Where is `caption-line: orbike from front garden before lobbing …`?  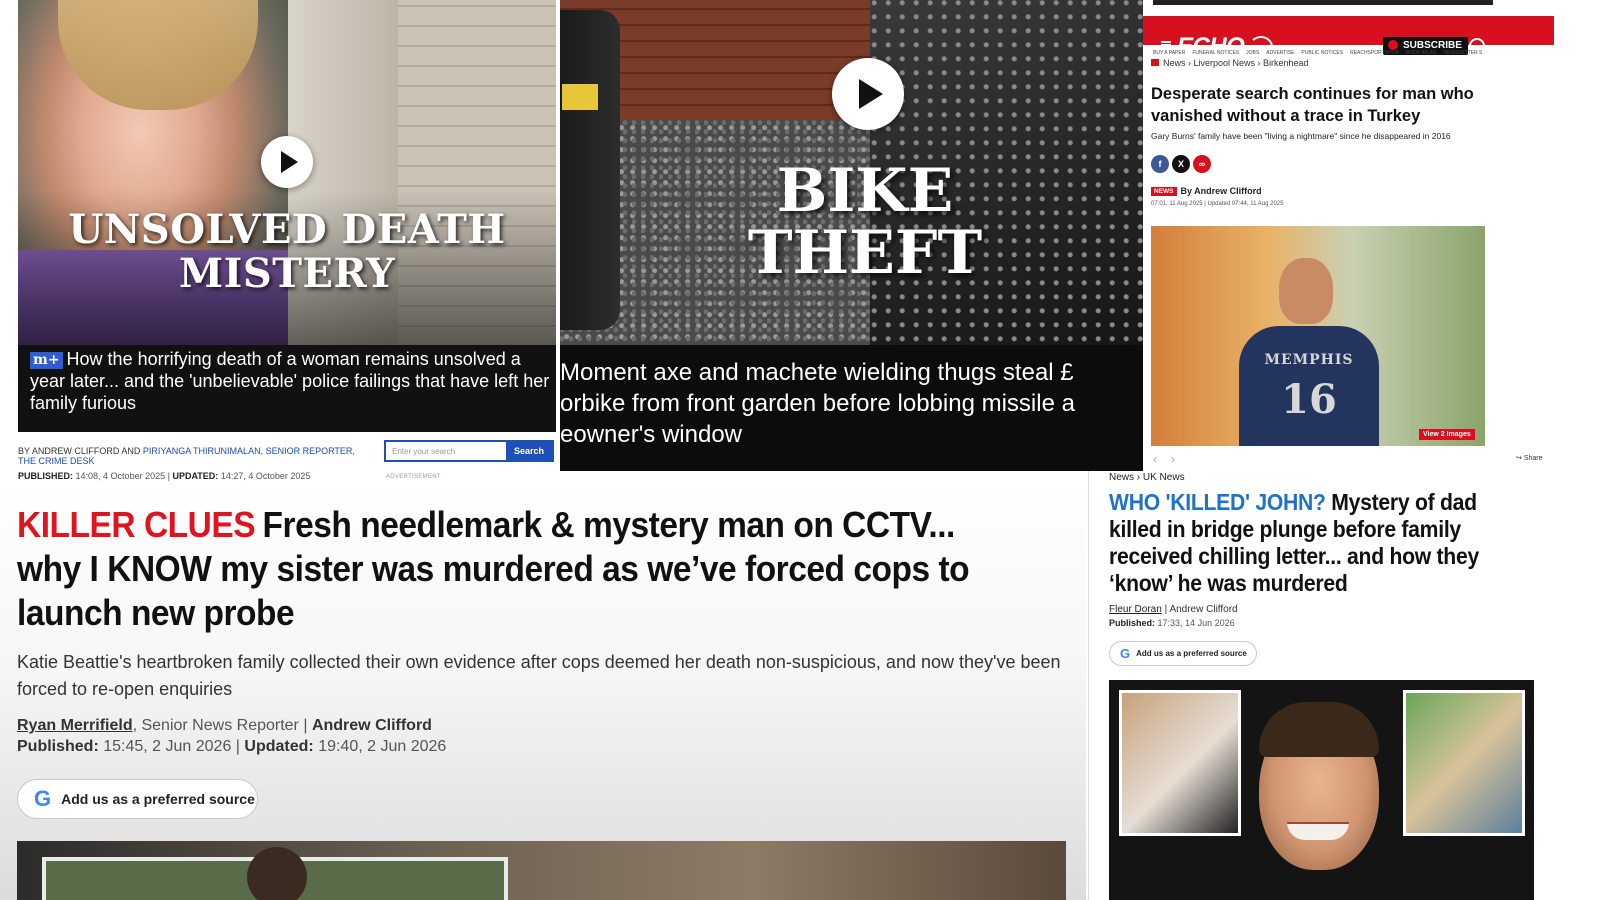 caption-line: orbike from front garden before lobbing … is located at coordinates (817, 403).